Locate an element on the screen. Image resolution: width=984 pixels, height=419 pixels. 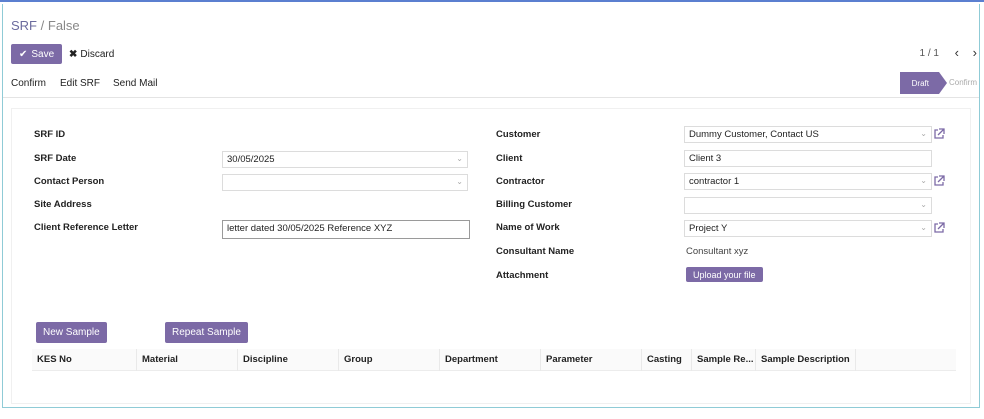
check-icon: ✔ is located at coordinates (23, 54).